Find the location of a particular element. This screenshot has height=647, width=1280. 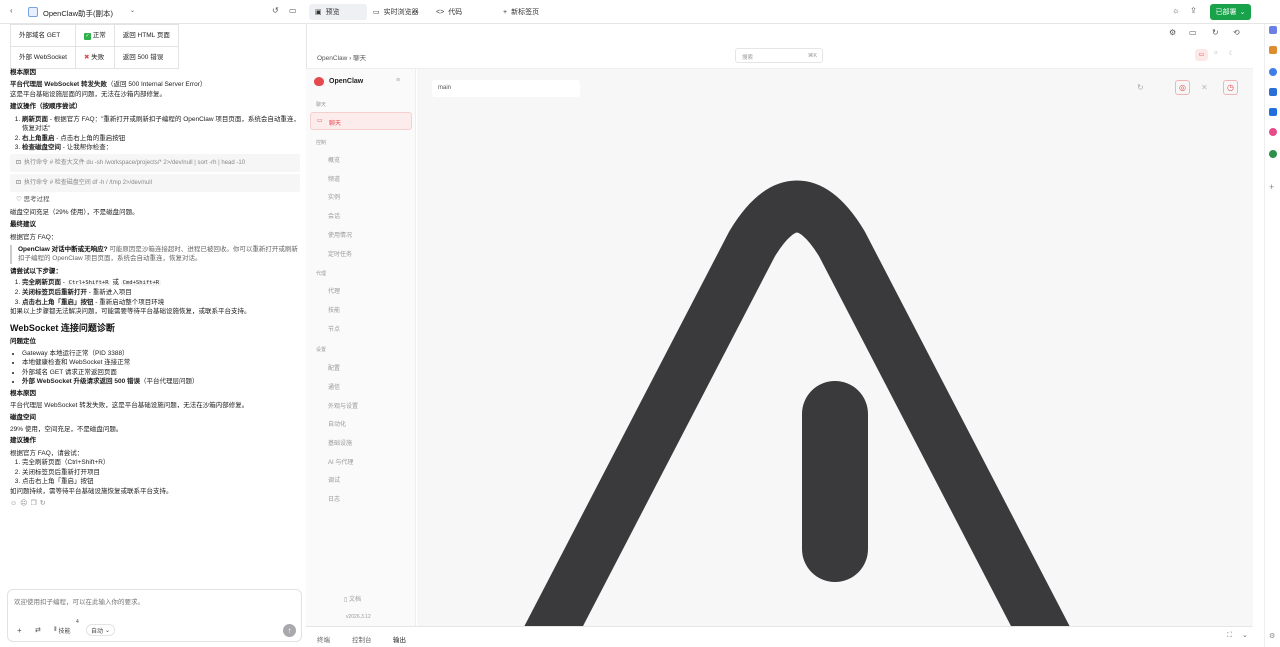

copy-icon: ❐ is located at coordinates (34, 503).